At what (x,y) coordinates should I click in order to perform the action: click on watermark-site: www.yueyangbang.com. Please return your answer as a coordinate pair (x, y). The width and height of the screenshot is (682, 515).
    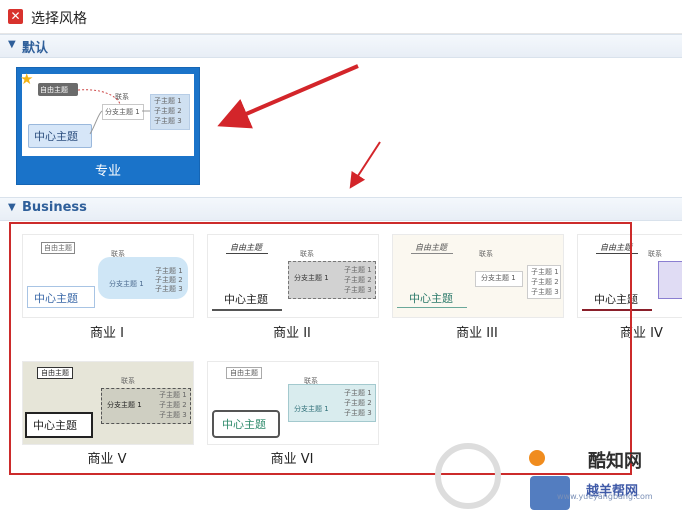
    Looking at the image, I should click on (605, 496).